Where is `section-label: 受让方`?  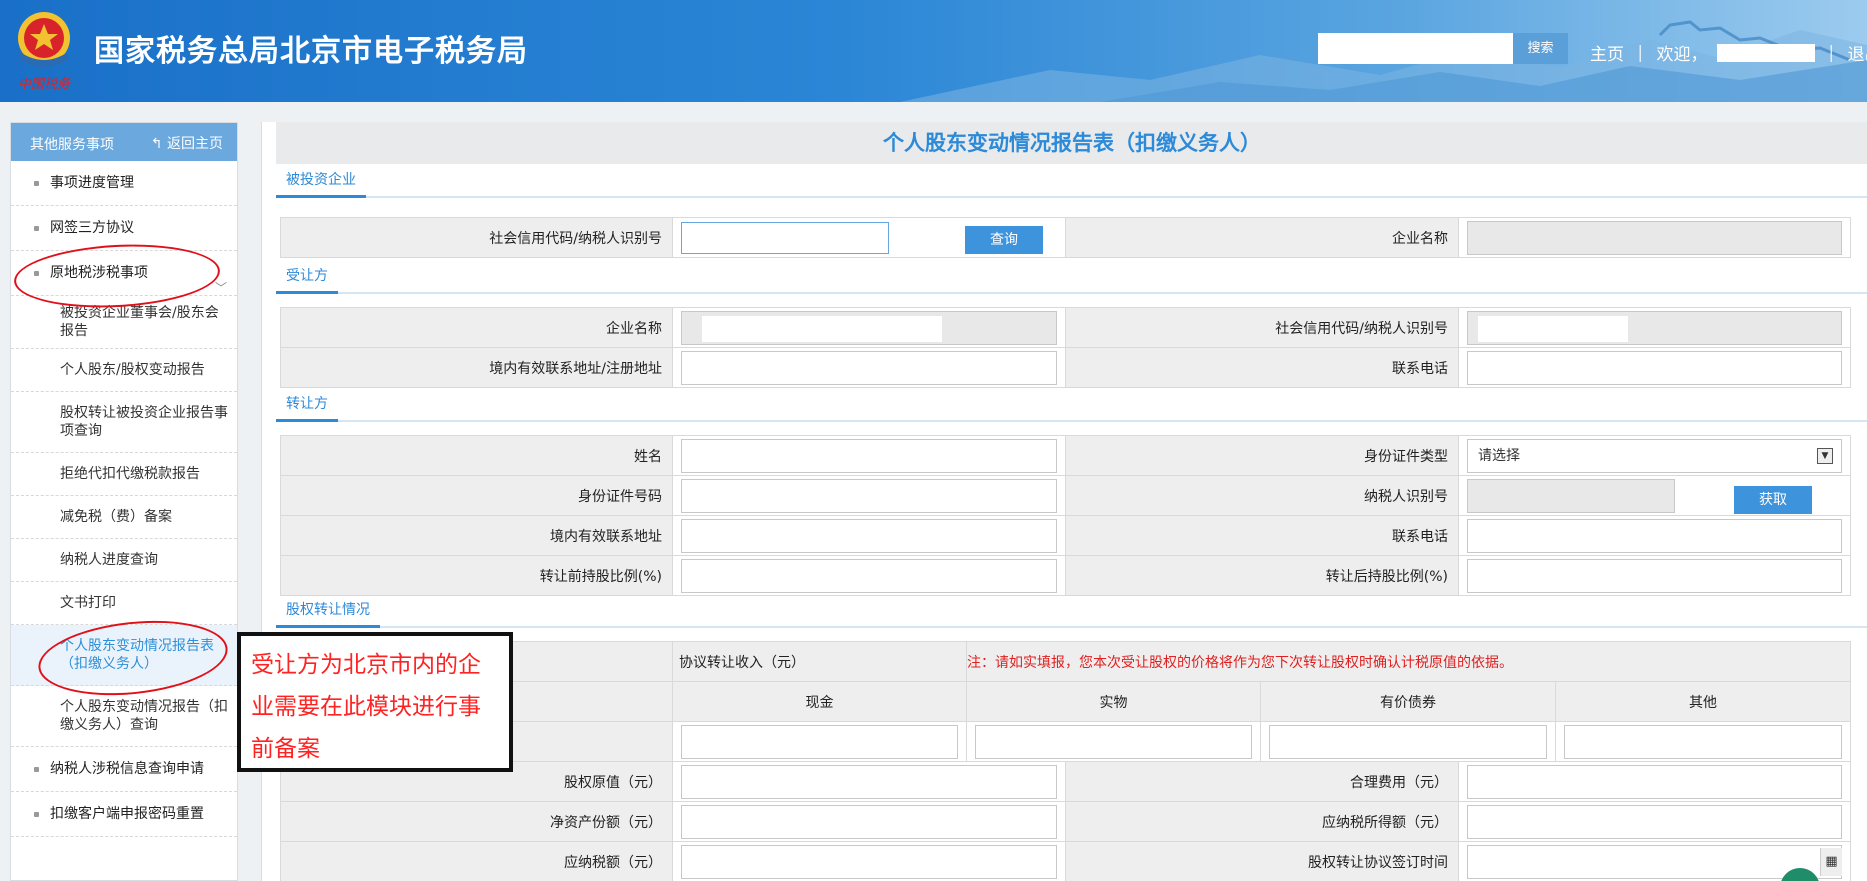
section-label: 受让方 is located at coordinates (307, 279).